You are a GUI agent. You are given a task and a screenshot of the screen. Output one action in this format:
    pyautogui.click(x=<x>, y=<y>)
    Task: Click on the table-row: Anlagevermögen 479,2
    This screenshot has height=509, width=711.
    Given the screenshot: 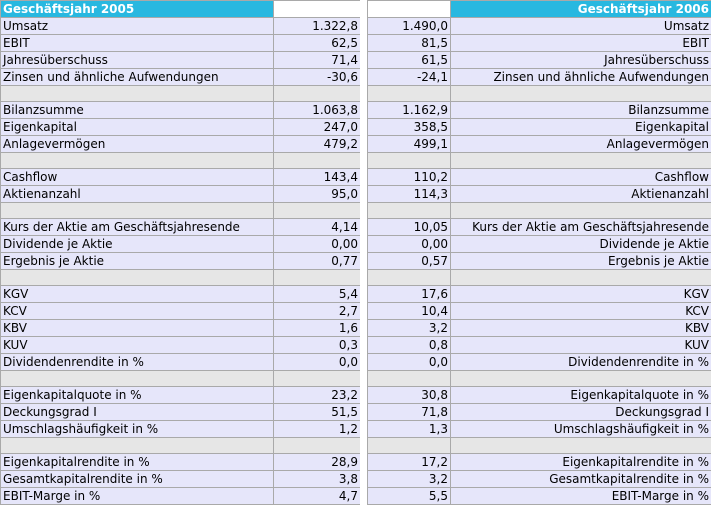 What is the action you would take?
    pyautogui.click(x=180, y=144)
    